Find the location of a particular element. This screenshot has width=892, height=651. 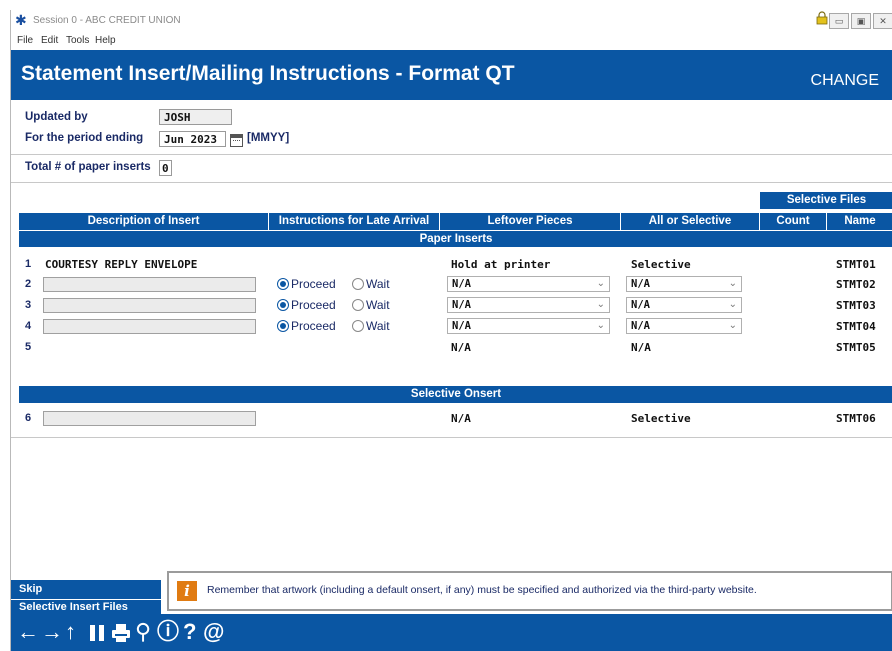

col-description: Description of Insert is located at coordinates (144, 221).